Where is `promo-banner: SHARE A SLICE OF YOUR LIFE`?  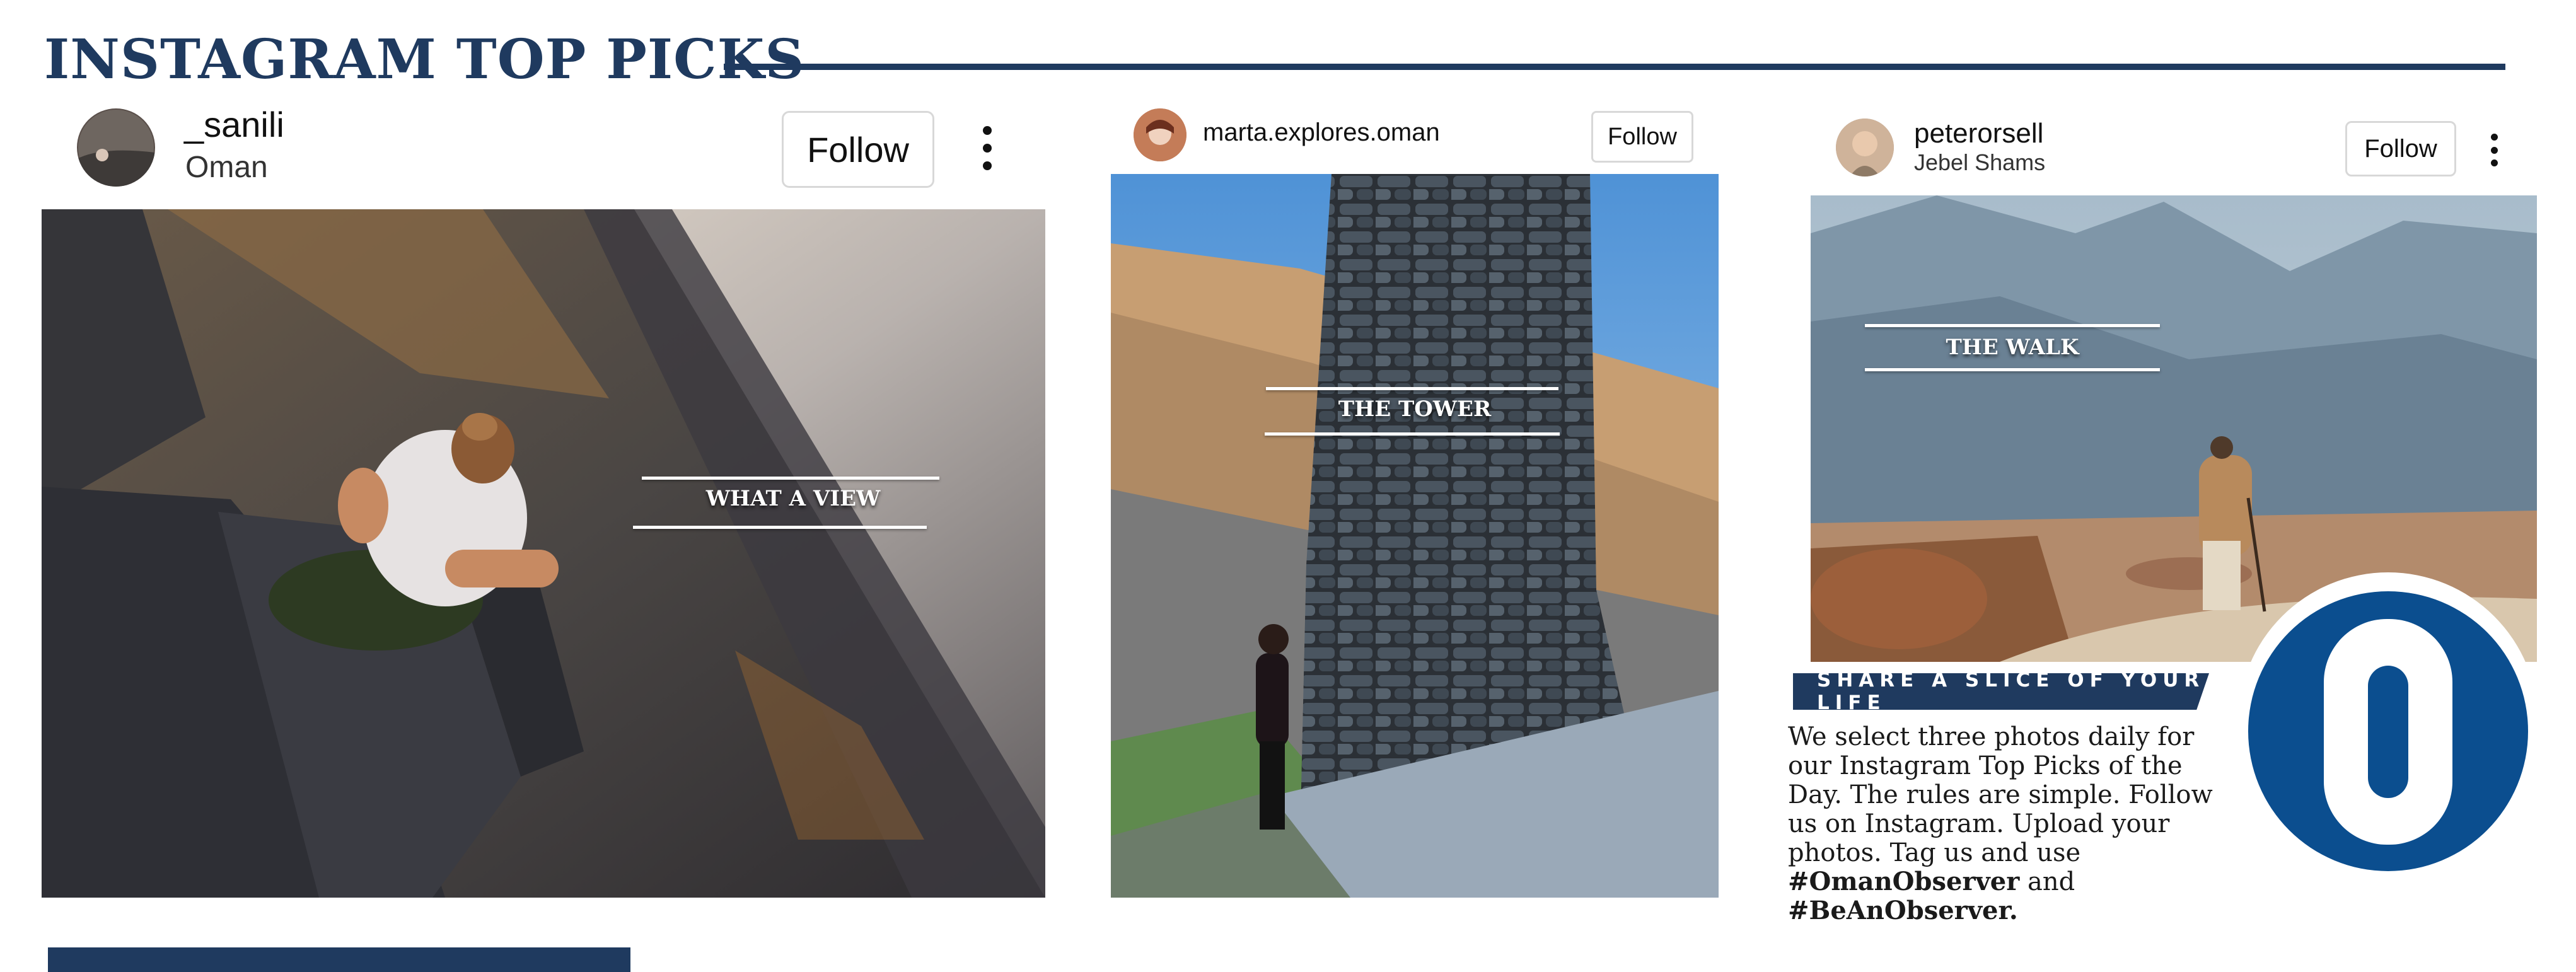 promo-banner: SHARE A SLICE OF YOUR LIFE is located at coordinates (2001, 691).